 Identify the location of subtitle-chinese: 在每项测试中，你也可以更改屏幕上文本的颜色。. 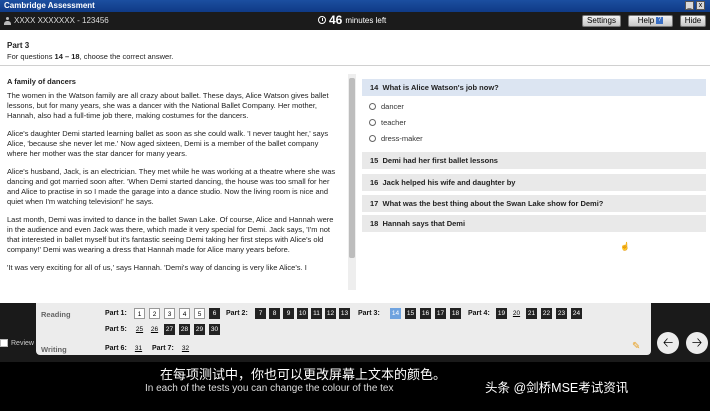
(303, 374).